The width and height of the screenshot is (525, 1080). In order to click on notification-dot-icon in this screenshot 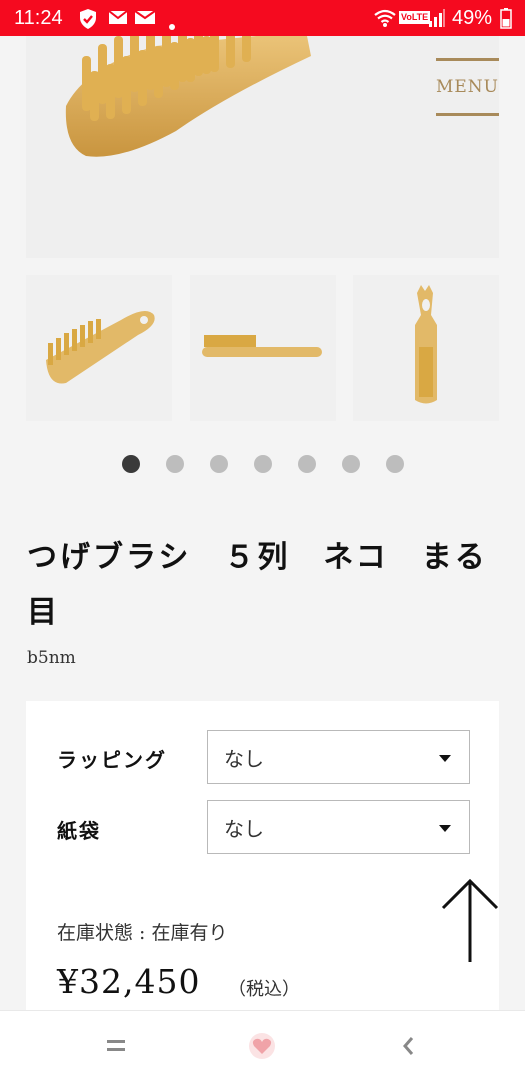, I will do `click(172, 25)`.